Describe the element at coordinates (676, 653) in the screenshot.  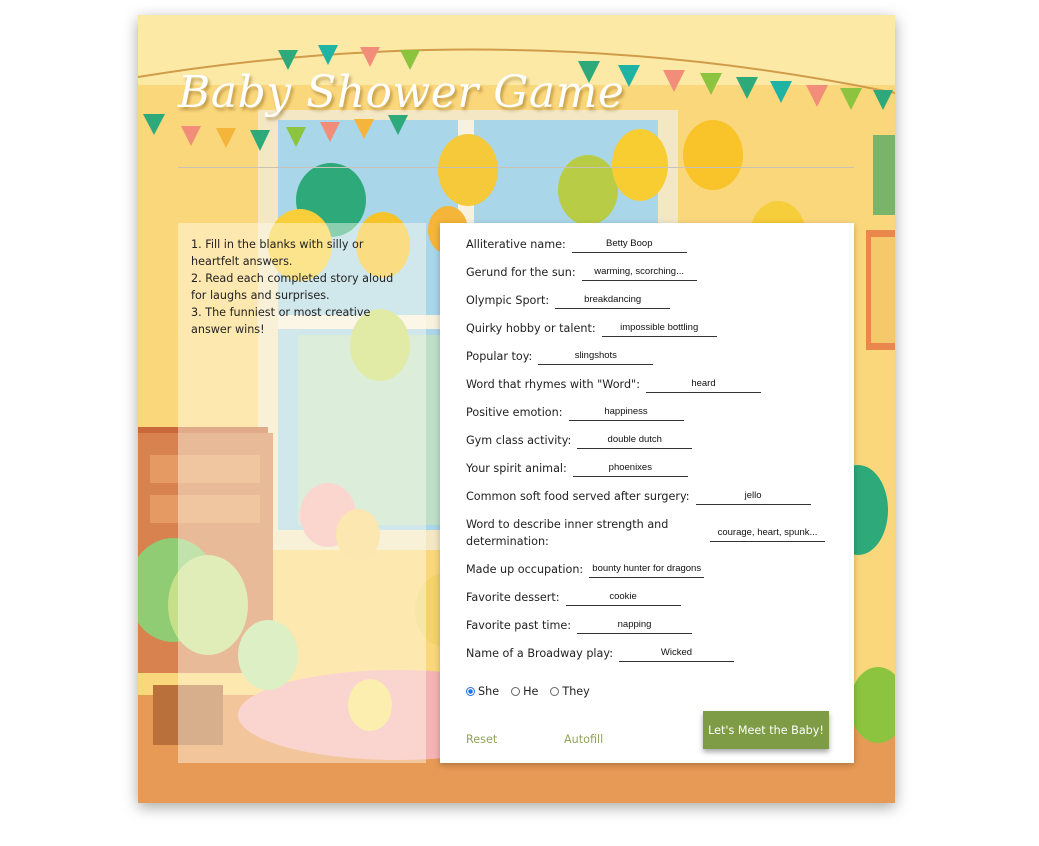
I see `broadway-play-input: Wicked` at that location.